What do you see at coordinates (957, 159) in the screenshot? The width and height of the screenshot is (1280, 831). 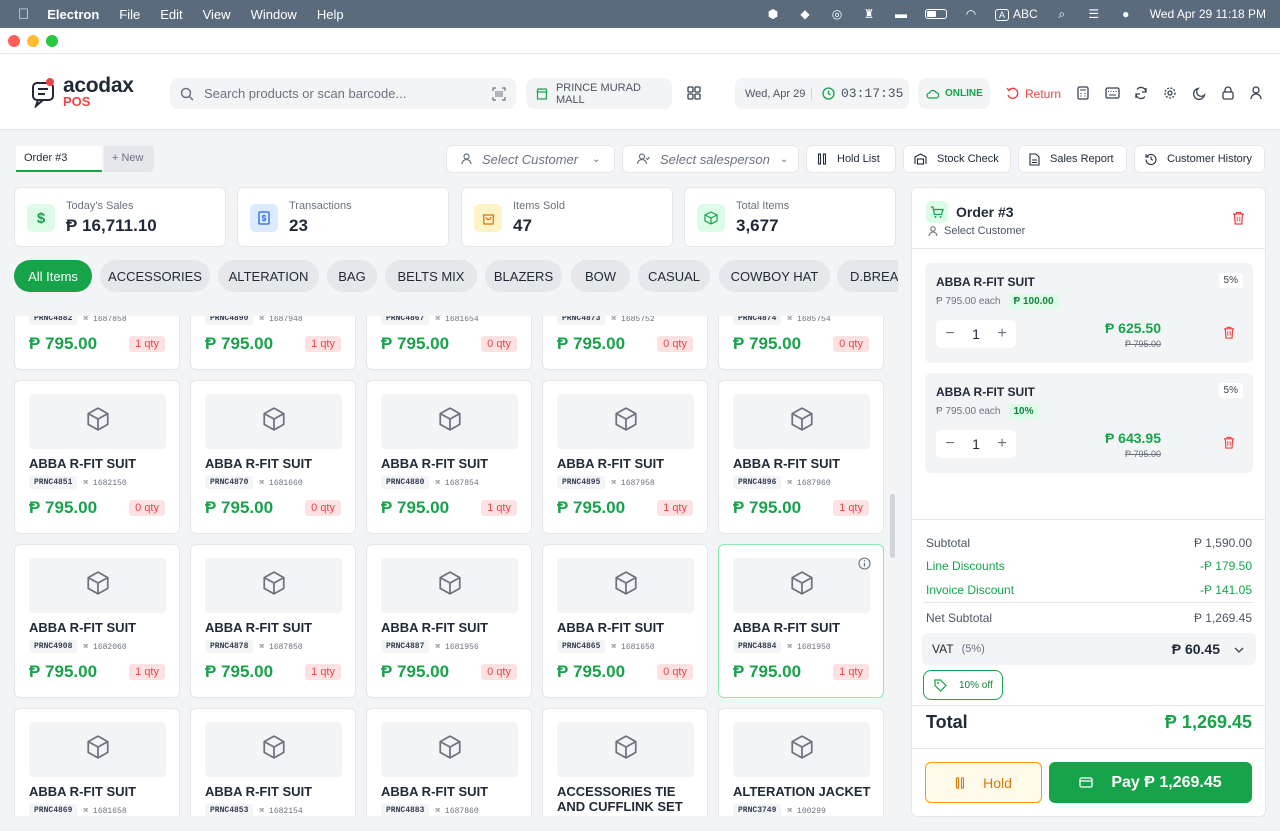 I see `stock-check-button: Stock Check` at bounding box center [957, 159].